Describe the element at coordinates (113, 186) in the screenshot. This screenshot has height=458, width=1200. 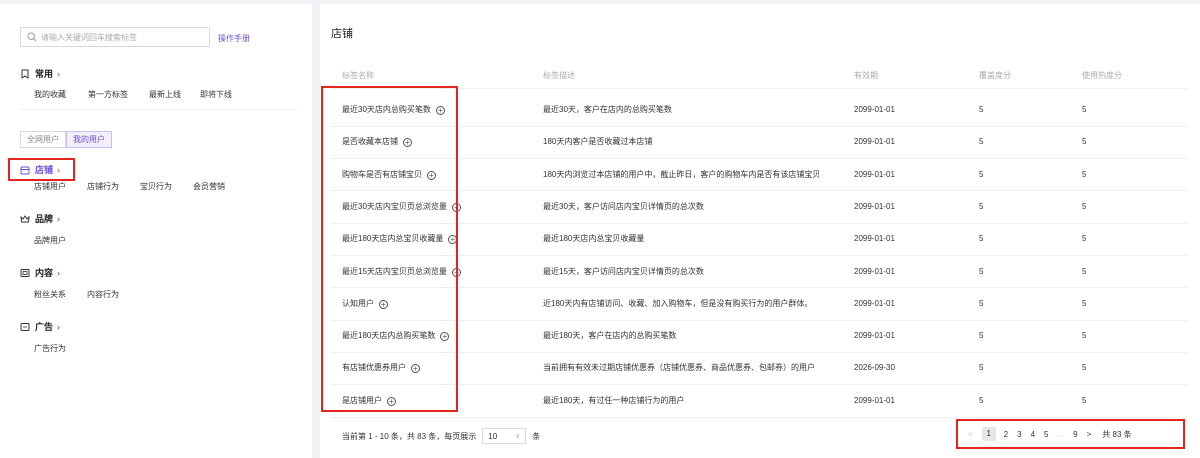
I see `sidebar-item: 店铺行为` at that location.